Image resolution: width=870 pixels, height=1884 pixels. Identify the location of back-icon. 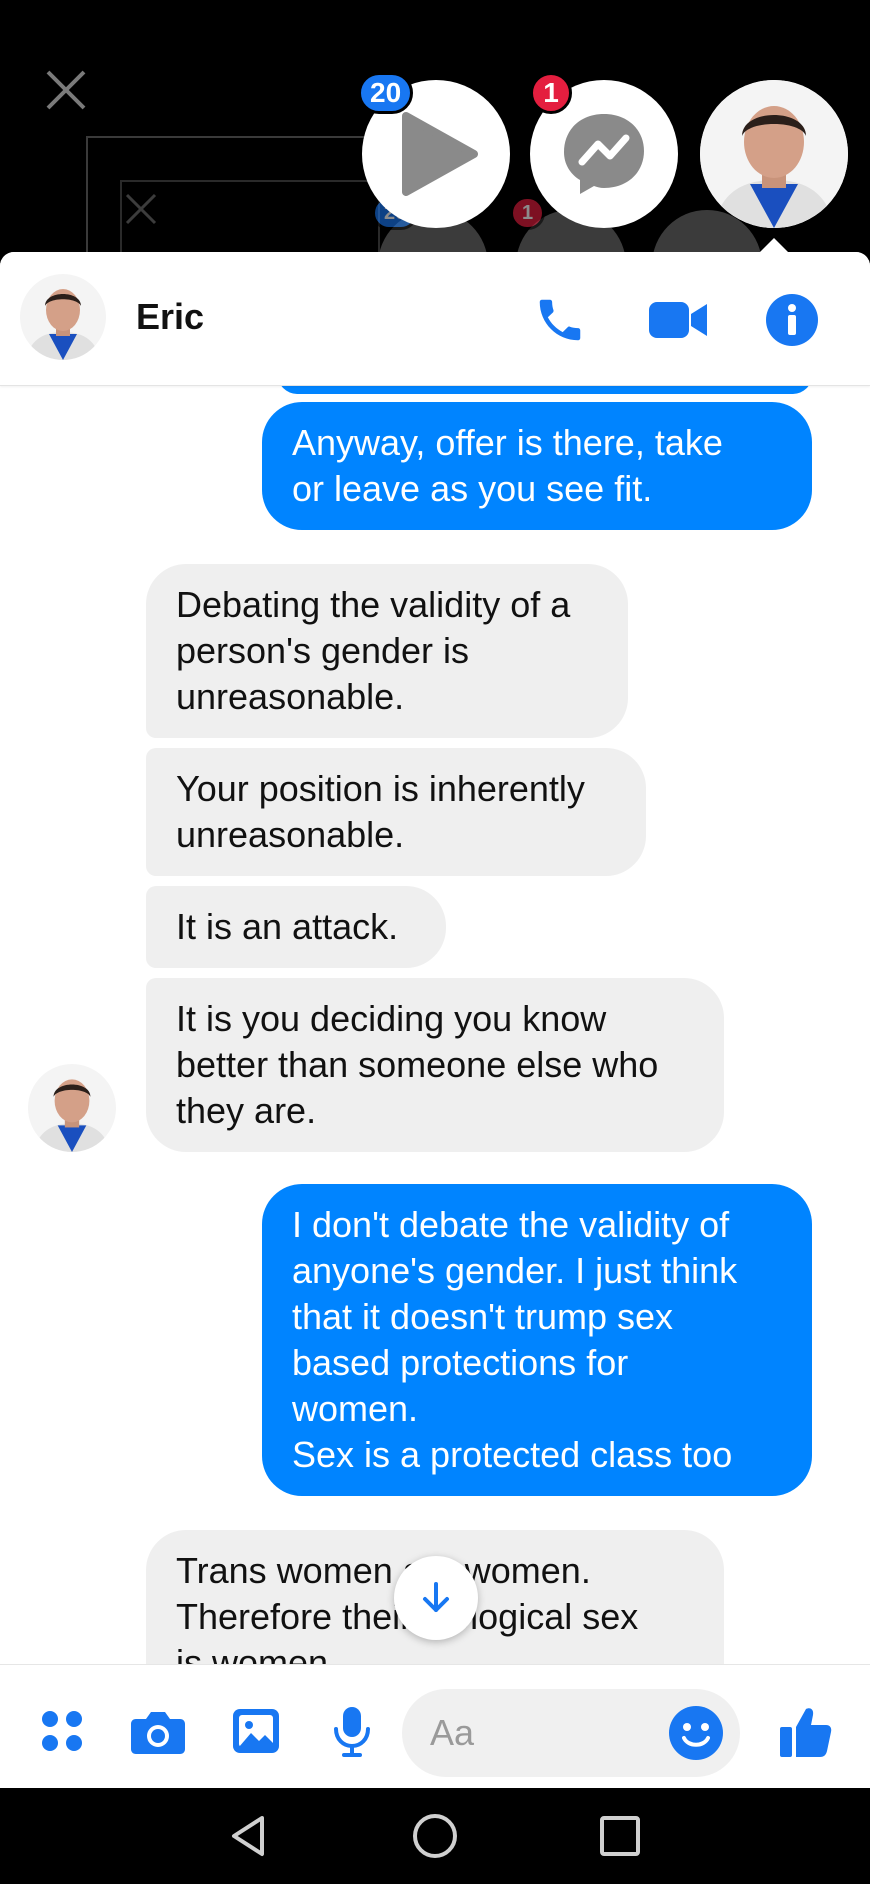
(248, 1836).